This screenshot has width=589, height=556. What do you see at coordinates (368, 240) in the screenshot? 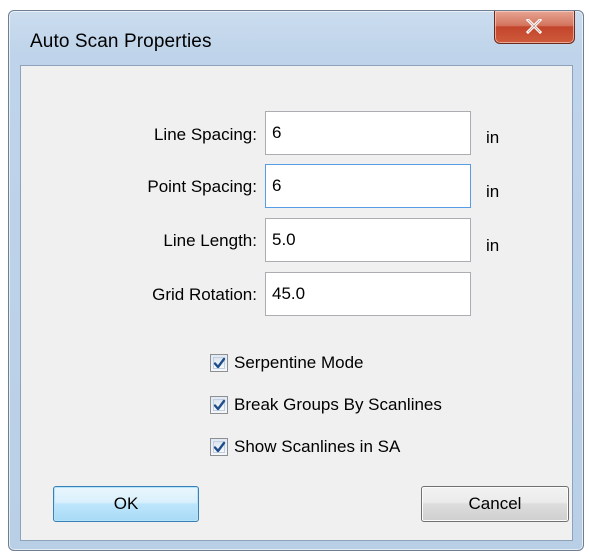
I see `line-length-input` at bounding box center [368, 240].